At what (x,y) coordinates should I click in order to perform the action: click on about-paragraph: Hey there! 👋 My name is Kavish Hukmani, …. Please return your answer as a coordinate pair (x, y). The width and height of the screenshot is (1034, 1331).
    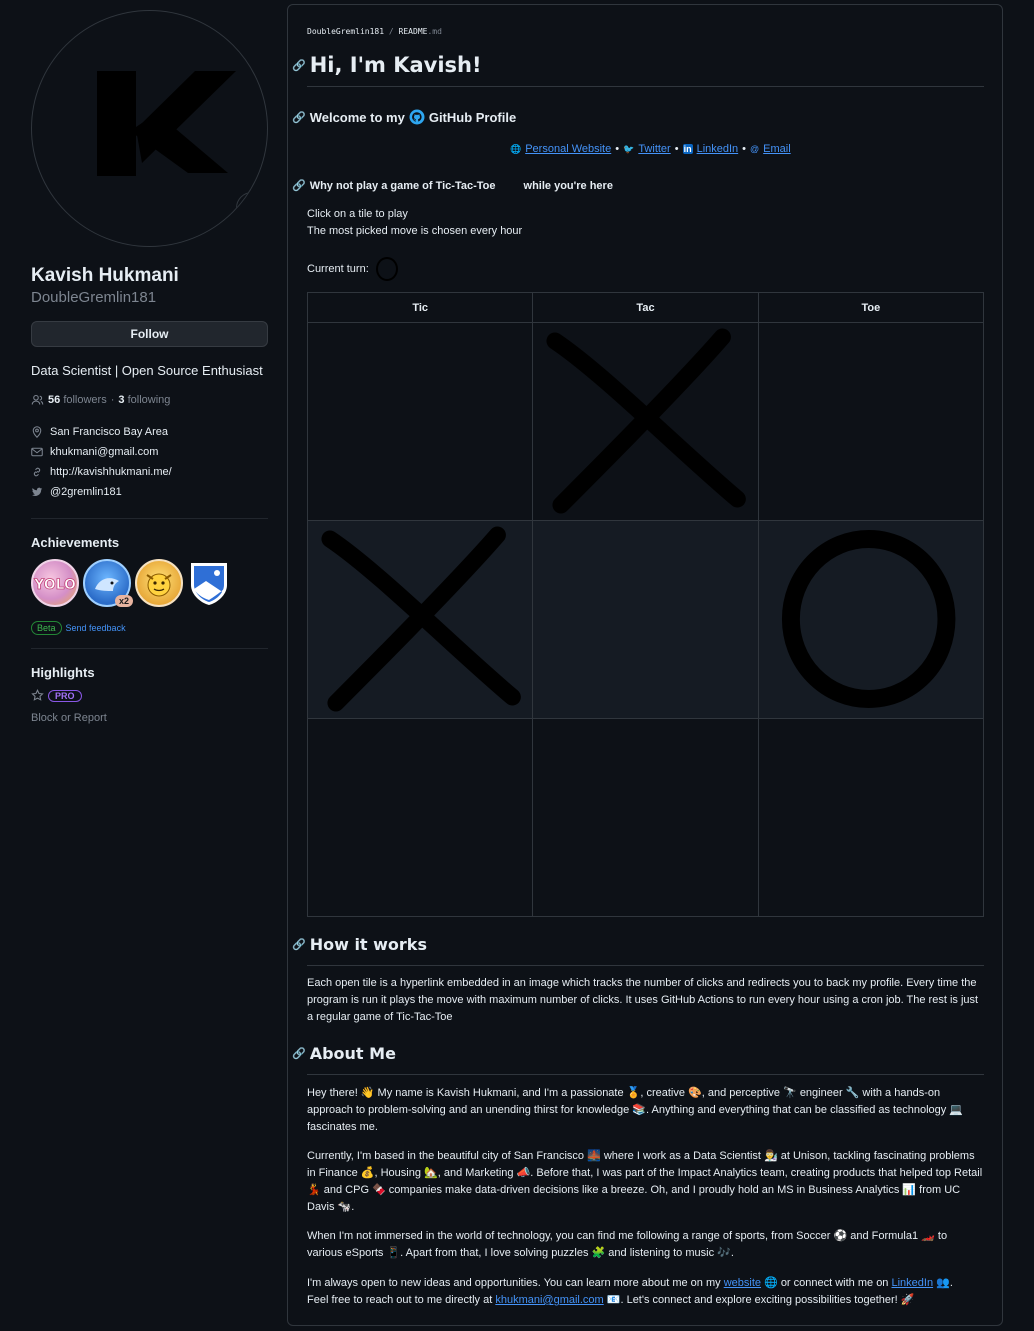
    Looking at the image, I should click on (635, 1110).